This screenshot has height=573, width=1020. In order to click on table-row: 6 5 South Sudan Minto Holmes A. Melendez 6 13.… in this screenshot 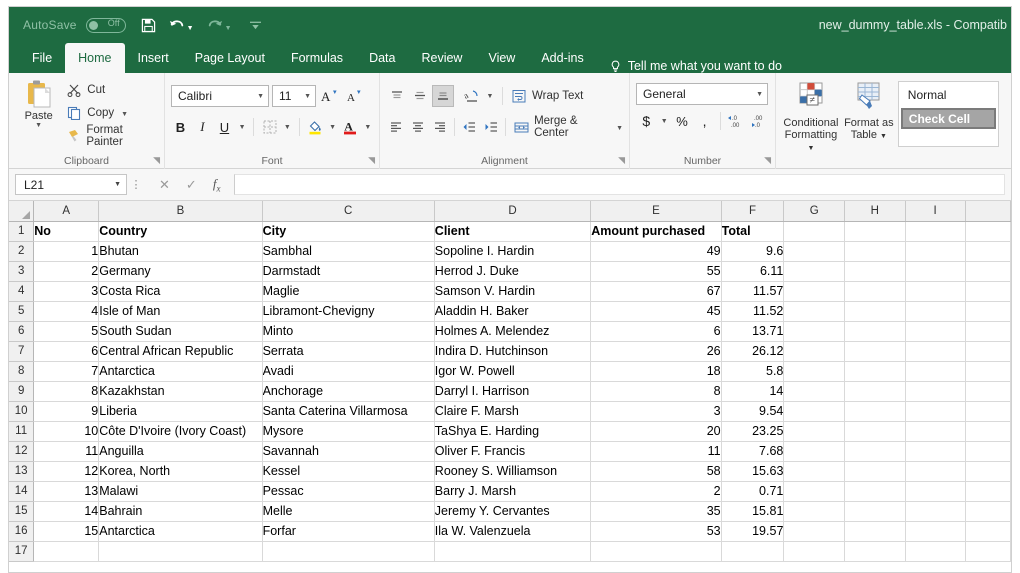, I will do `click(510, 331)`.